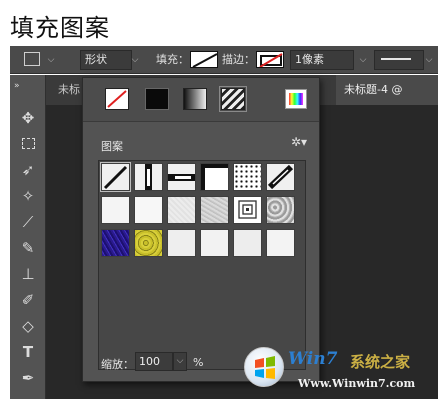 The width and height of the screenshot is (438, 399). What do you see at coordinates (195, 99) in the screenshot?
I see `fill-gradient-button` at bounding box center [195, 99].